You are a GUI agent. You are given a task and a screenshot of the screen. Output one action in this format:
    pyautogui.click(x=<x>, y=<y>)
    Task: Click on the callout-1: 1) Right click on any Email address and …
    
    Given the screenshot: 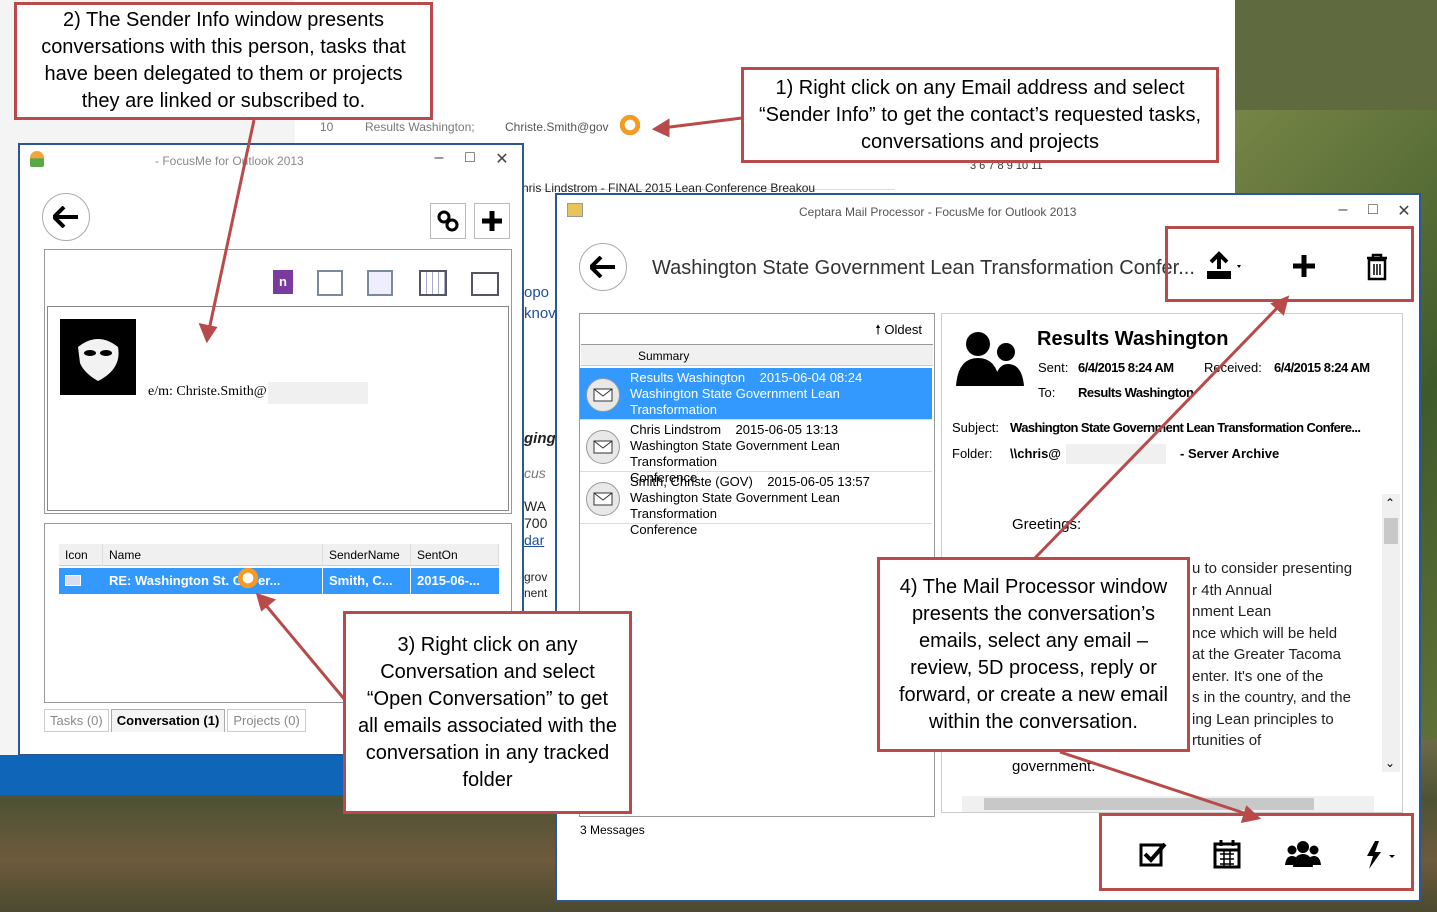 What is the action you would take?
    pyautogui.click(x=980, y=115)
    